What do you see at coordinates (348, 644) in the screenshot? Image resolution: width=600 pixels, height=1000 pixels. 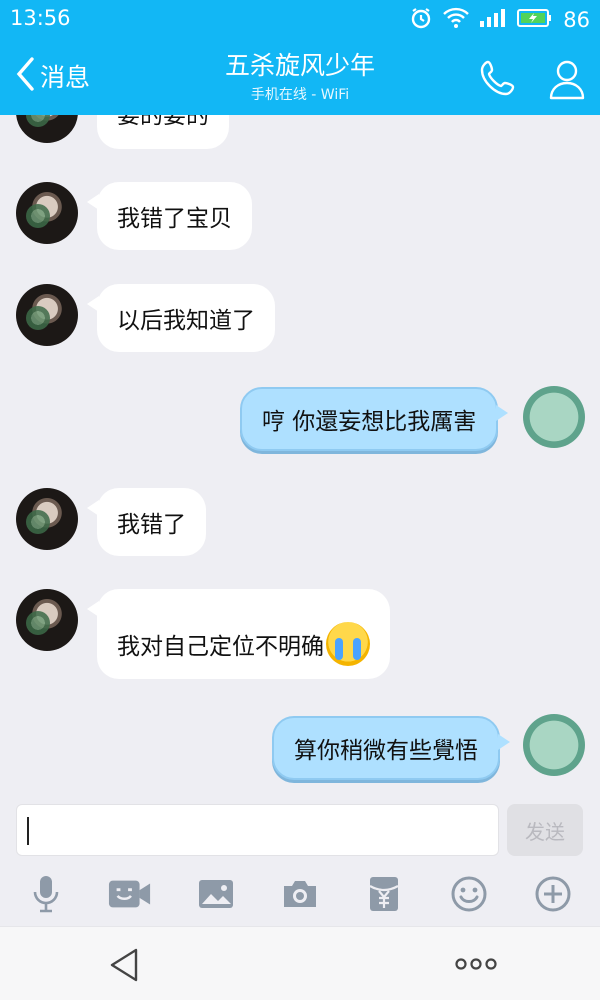 I see `crying-face-icon` at bounding box center [348, 644].